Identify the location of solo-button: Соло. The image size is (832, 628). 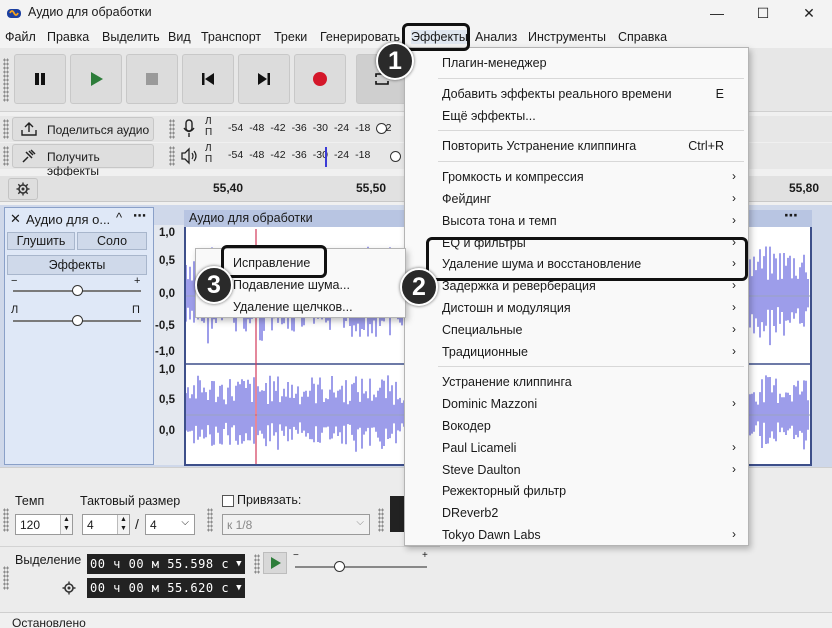
(112, 241).